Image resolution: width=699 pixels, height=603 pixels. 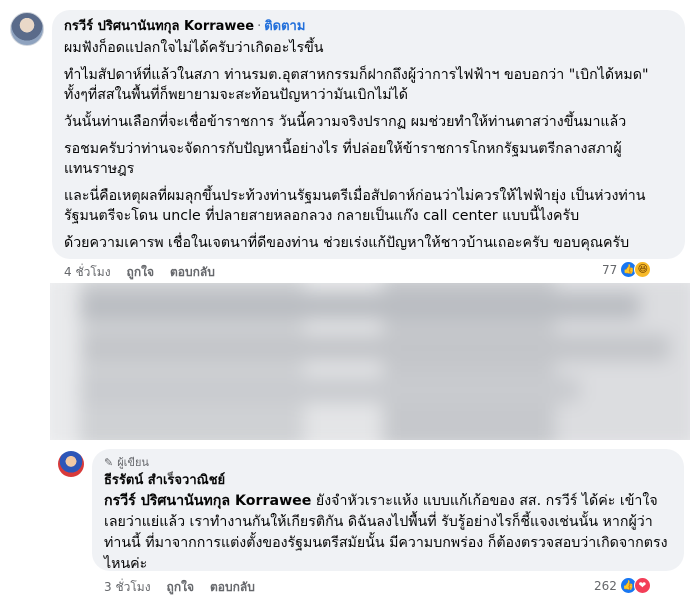 I want to click on reply-author-name: ธีรรัตน์ สำเร็จวาณิชย์, so click(x=388, y=480).